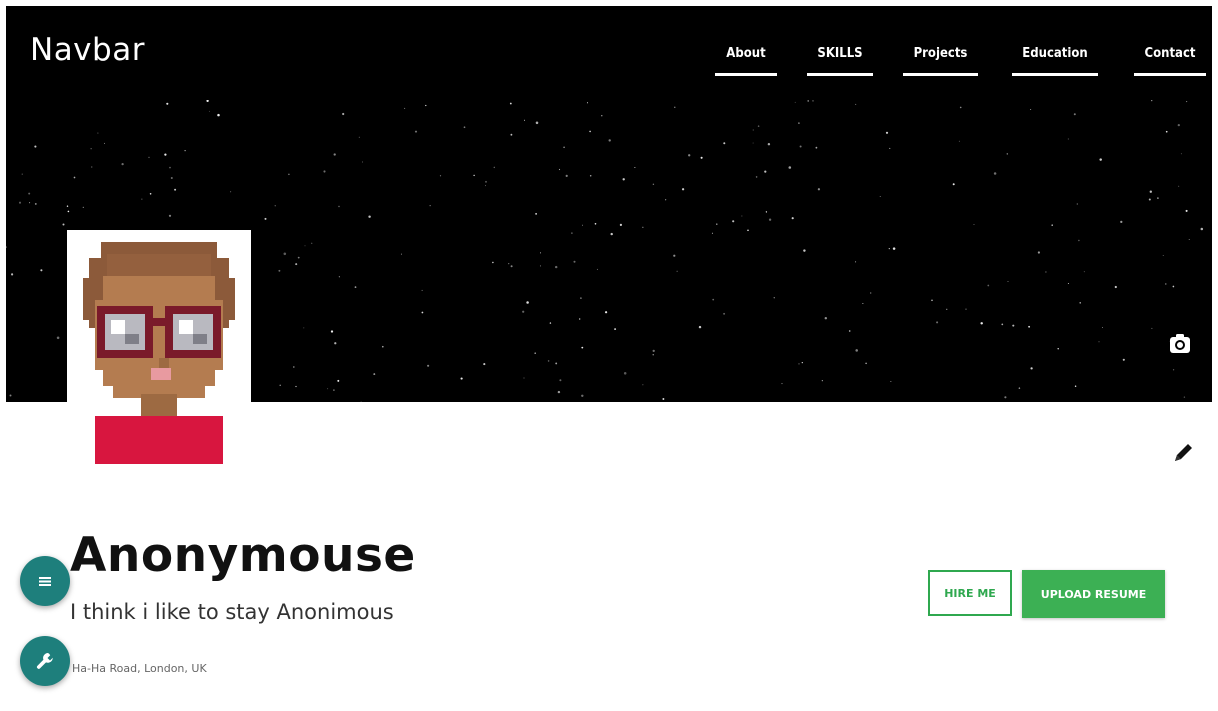 The image size is (1218, 711). I want to click on change-cover-button, so click(1180, 344).